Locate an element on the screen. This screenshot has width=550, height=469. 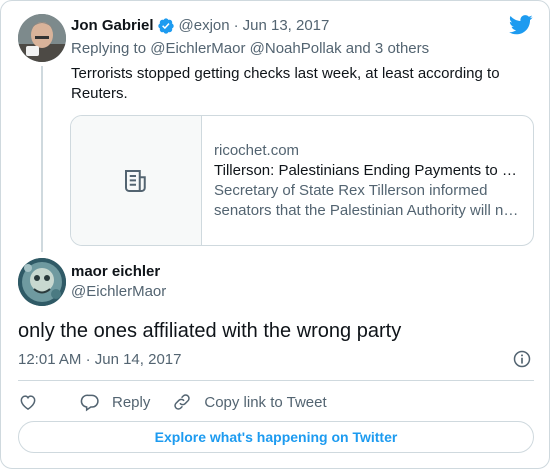
tweet-date: Jun 14, 2017 is located at coordinates (138, 359).